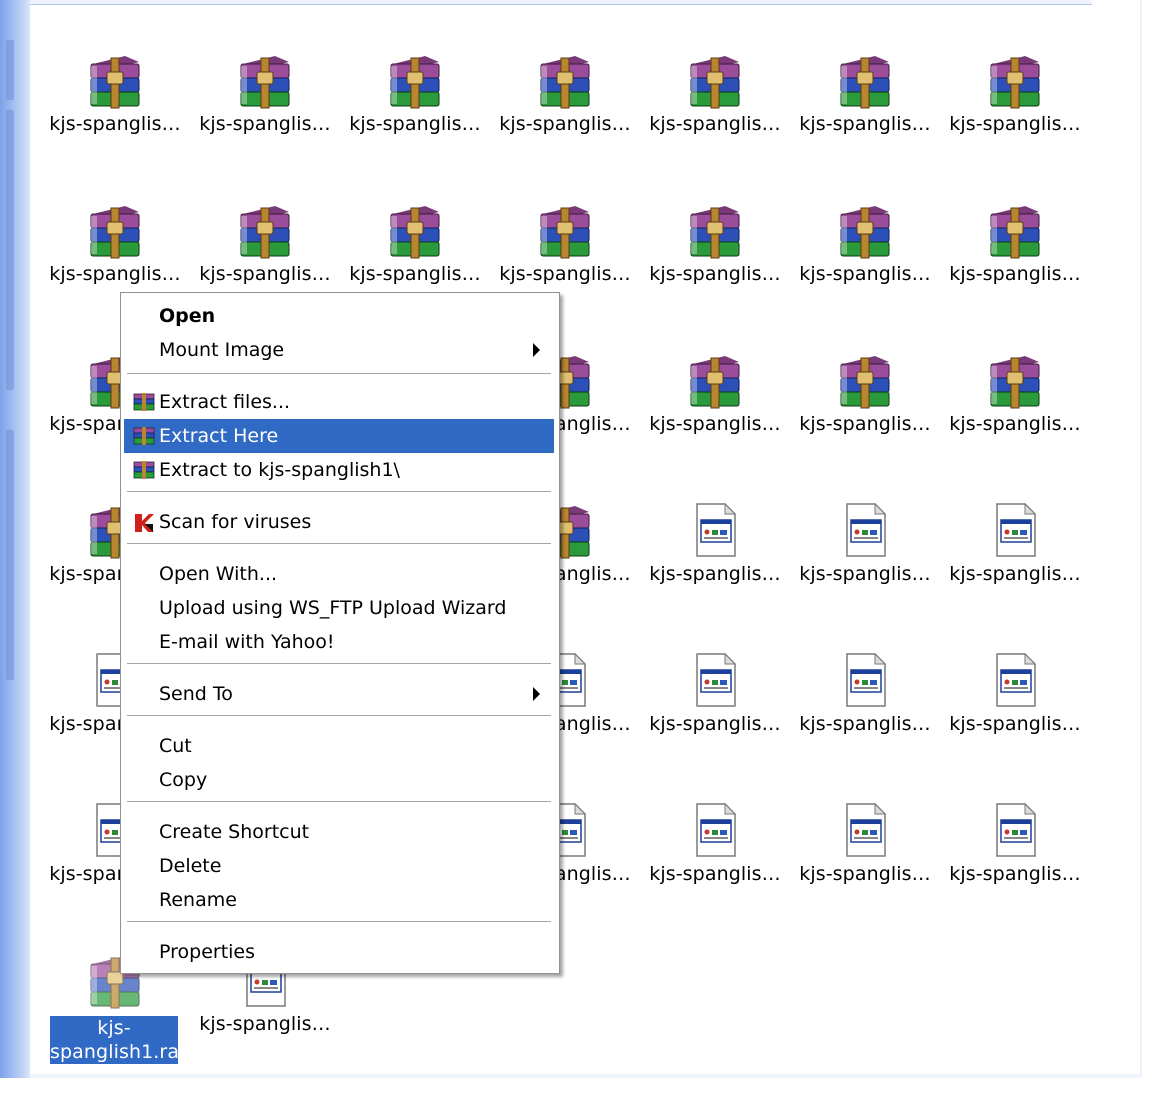 Image resolution: width=1162 pixels, height=1100 pixels. I want to click on menu-item-label: Extract to kjs-spanglish1\, so click(279, 470).